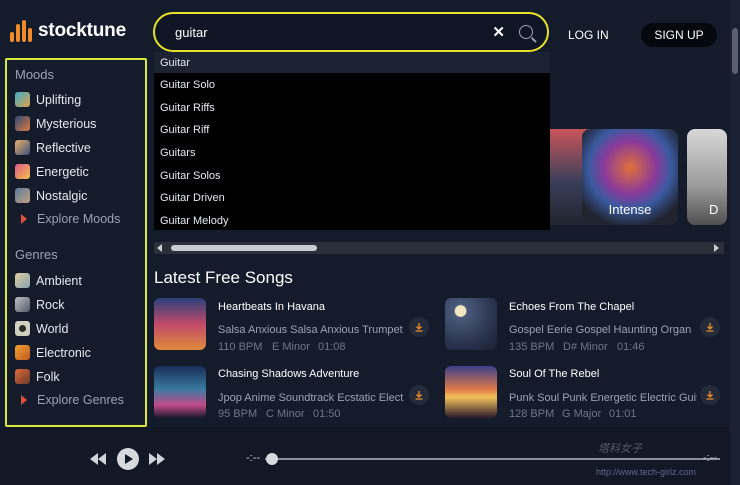 This screenshot has height=485, width=740. I want to click on sidebar-item-energetic: Energetic, so click(52, 171).